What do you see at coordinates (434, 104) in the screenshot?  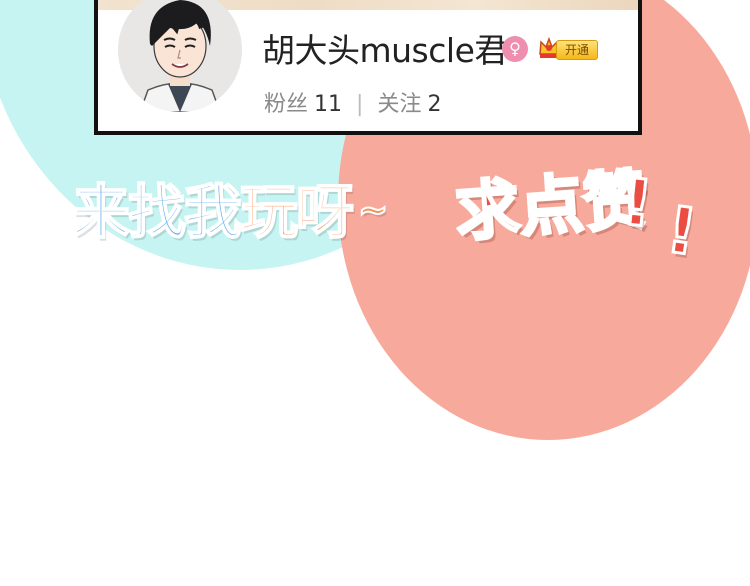 I see `following-count: 2` at bounding box center [434, 104].